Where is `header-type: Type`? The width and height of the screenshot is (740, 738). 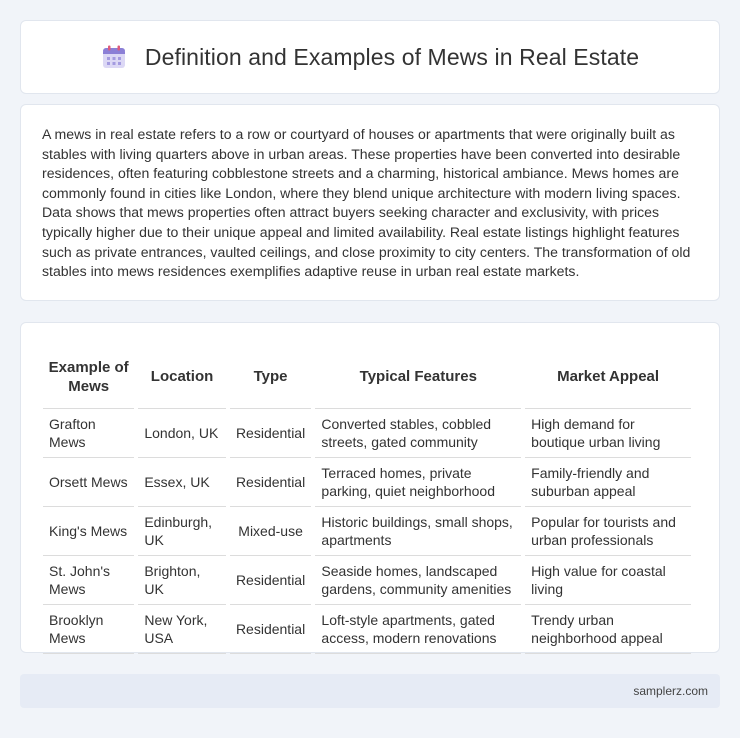 header-type: Type is located at coordinates (270, 377).